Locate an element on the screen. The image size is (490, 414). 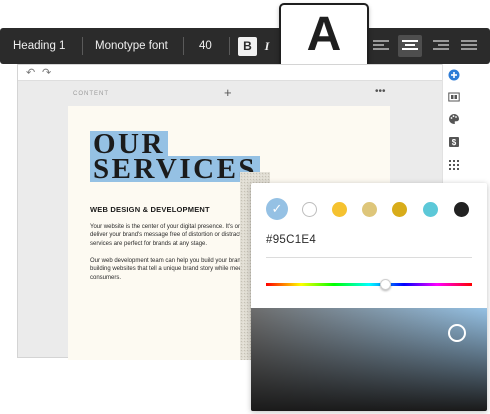
selected-check-icon: ✓ is located at coordinates (277, 208).